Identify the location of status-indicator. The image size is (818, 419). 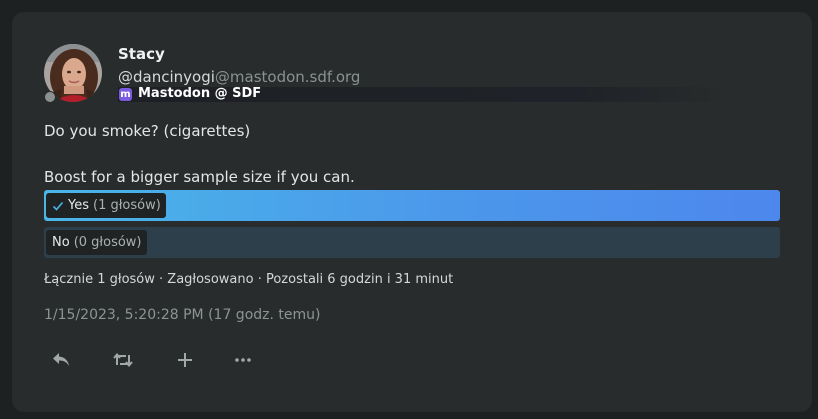
(50, 97).